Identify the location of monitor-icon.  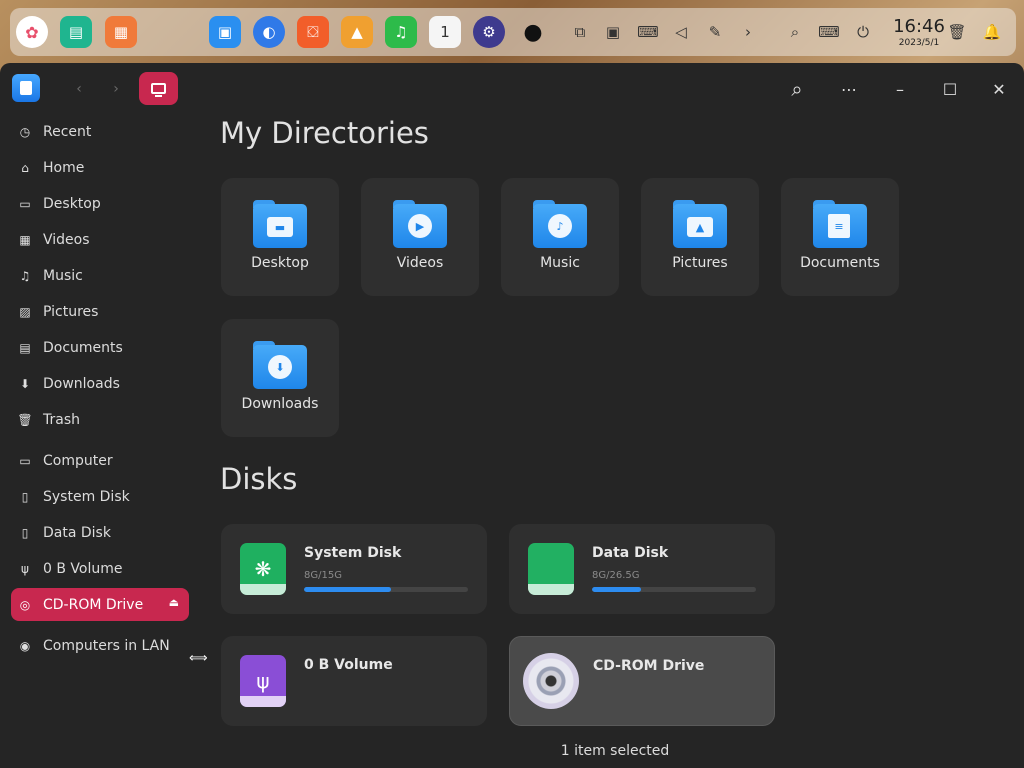
(158, 90).